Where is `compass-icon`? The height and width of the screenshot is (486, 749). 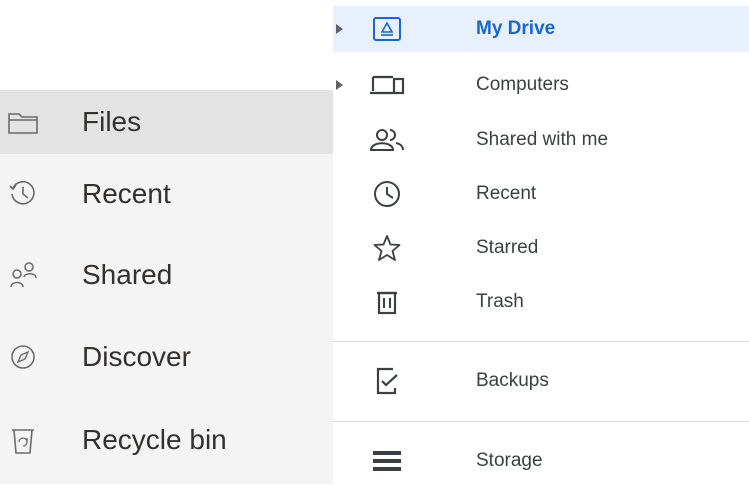
compass-icon is located at coordinates (23, 357).